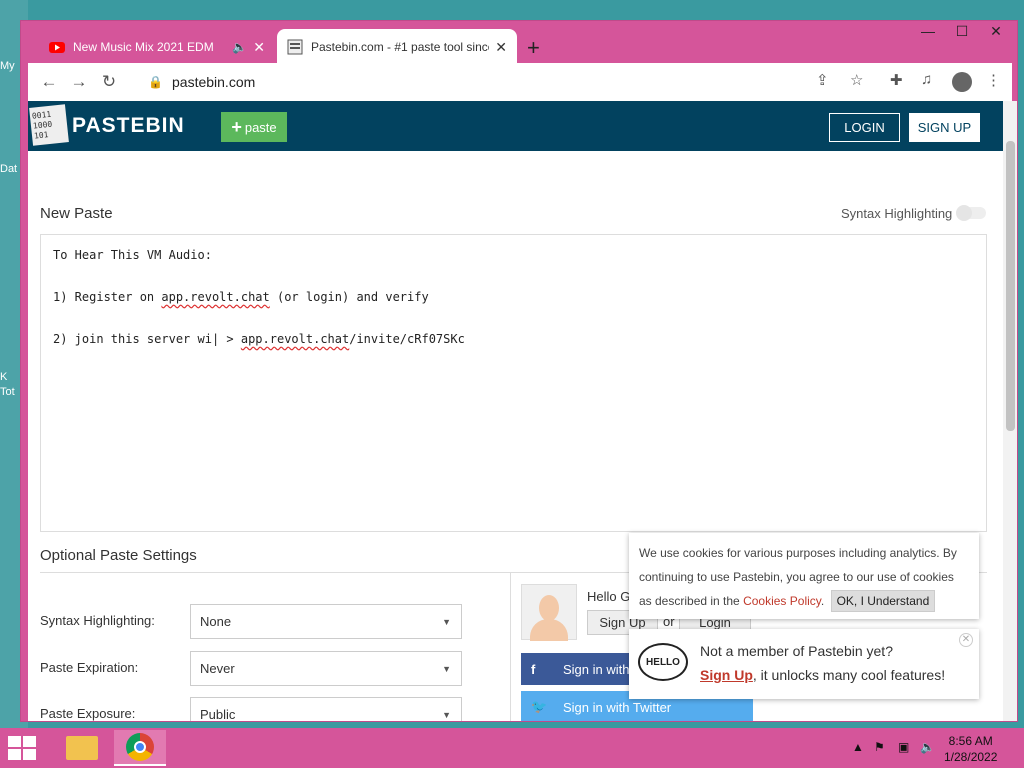  What do you see at coordinates (533, 48) in the screenshot?
I see `new-tab-button: +` at bounding box center [533, 48].